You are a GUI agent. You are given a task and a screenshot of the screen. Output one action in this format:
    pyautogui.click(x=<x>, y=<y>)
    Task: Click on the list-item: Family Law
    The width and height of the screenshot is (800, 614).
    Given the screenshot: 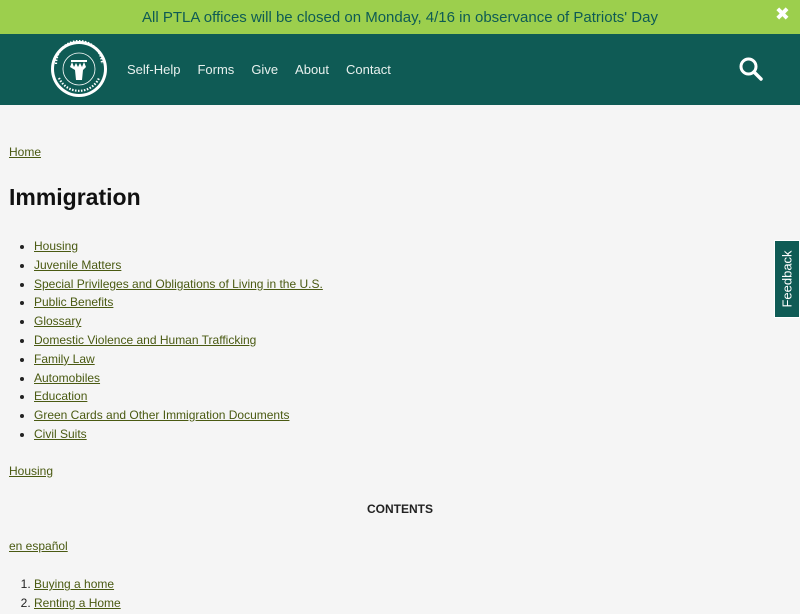 What is the action you would take?
    pyautogui.click(x=178, y=360)
    